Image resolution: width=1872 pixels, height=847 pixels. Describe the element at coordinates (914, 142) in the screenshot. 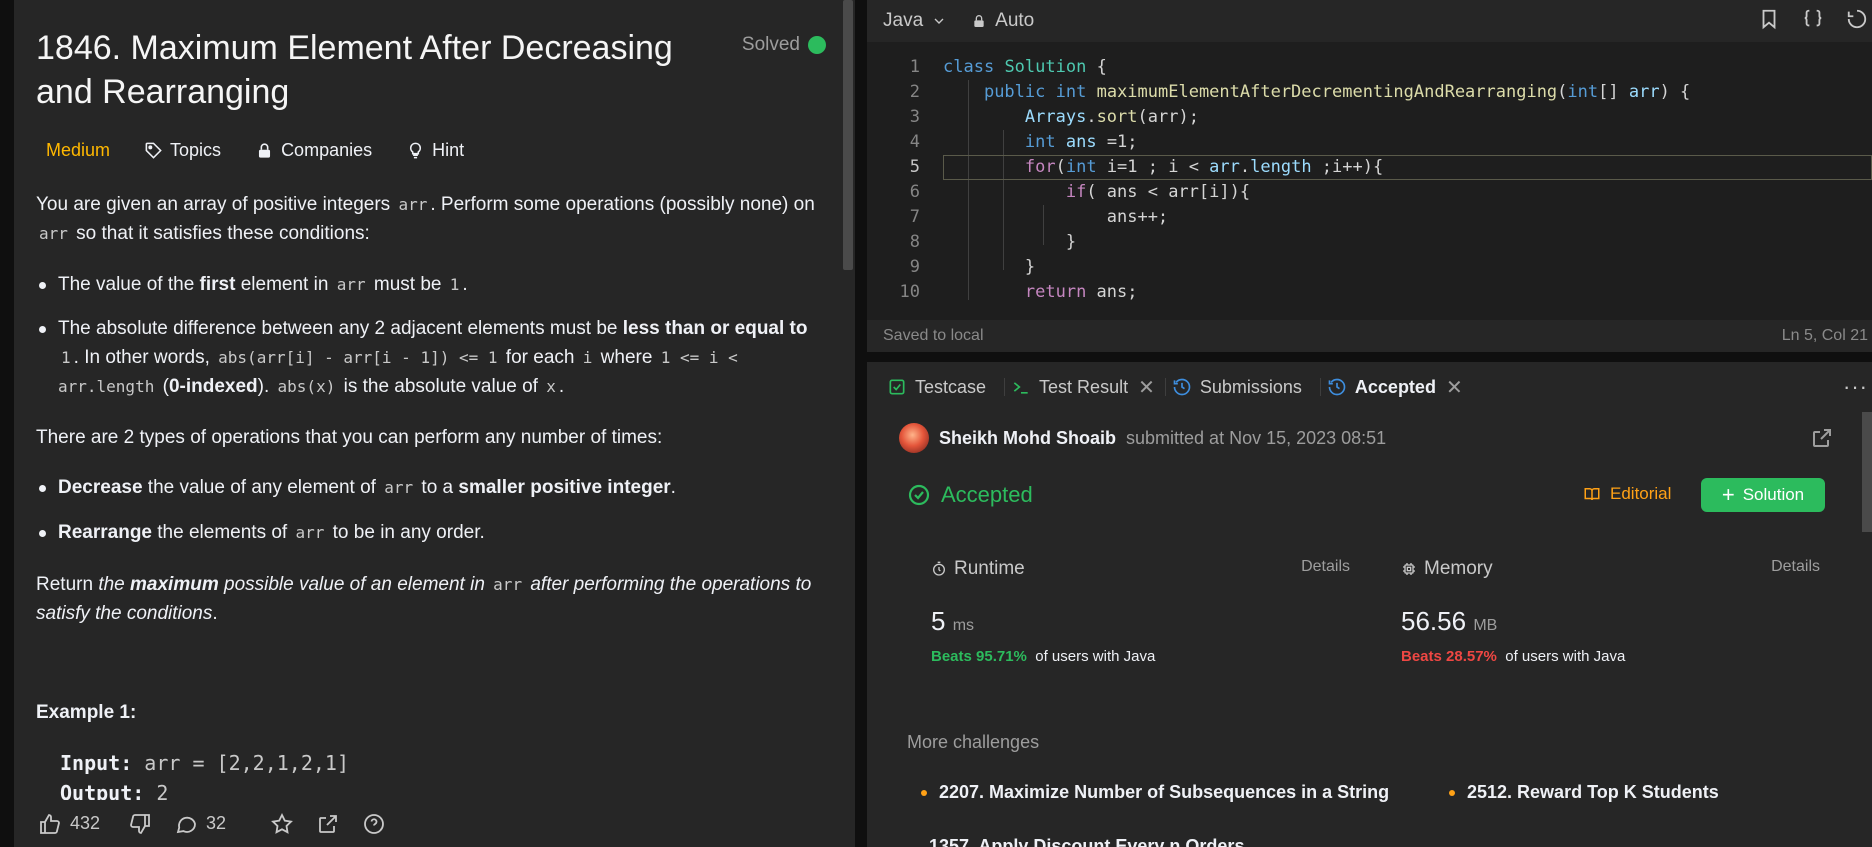

I see `line-number: 4` at that location.